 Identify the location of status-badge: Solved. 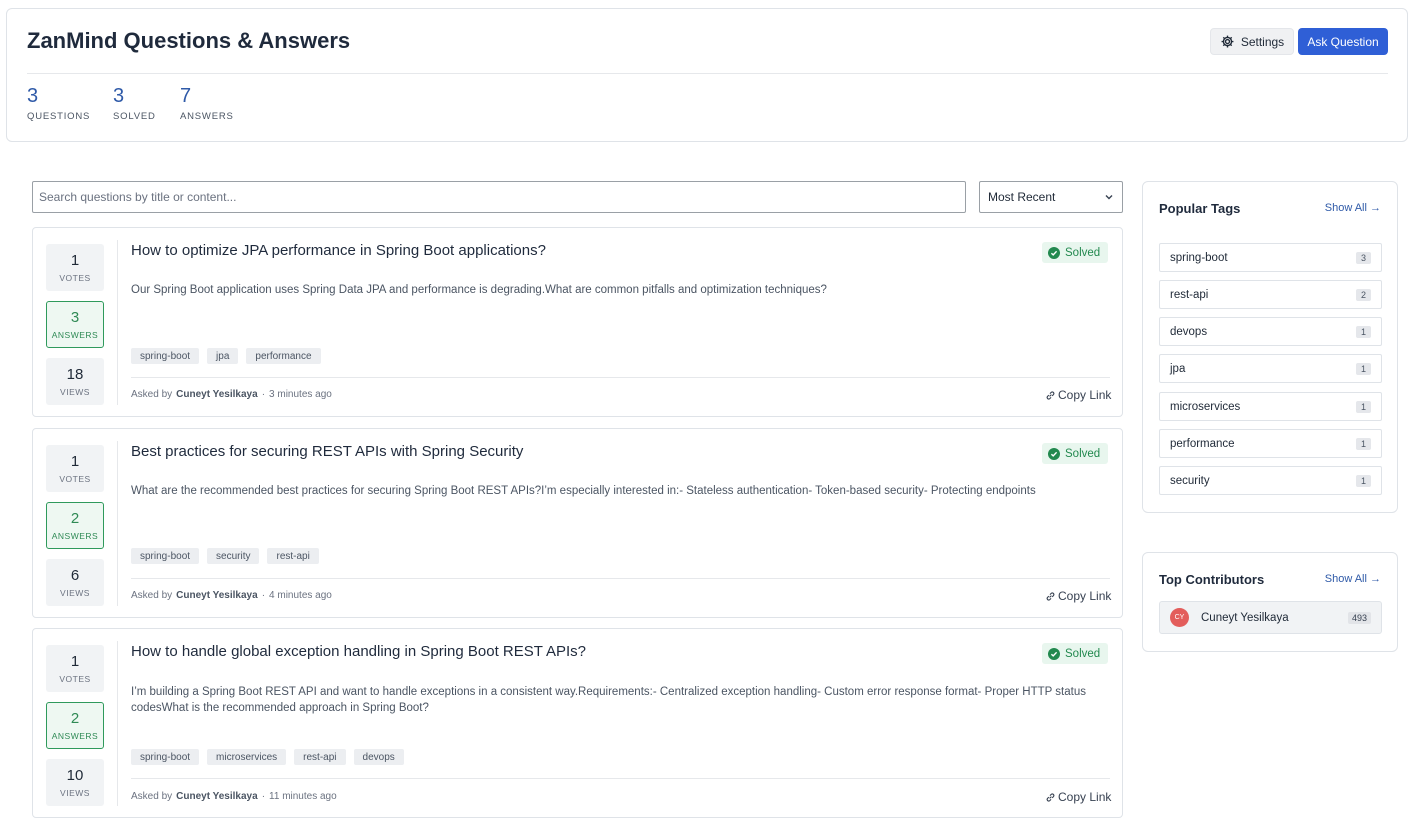
(1075, 453).